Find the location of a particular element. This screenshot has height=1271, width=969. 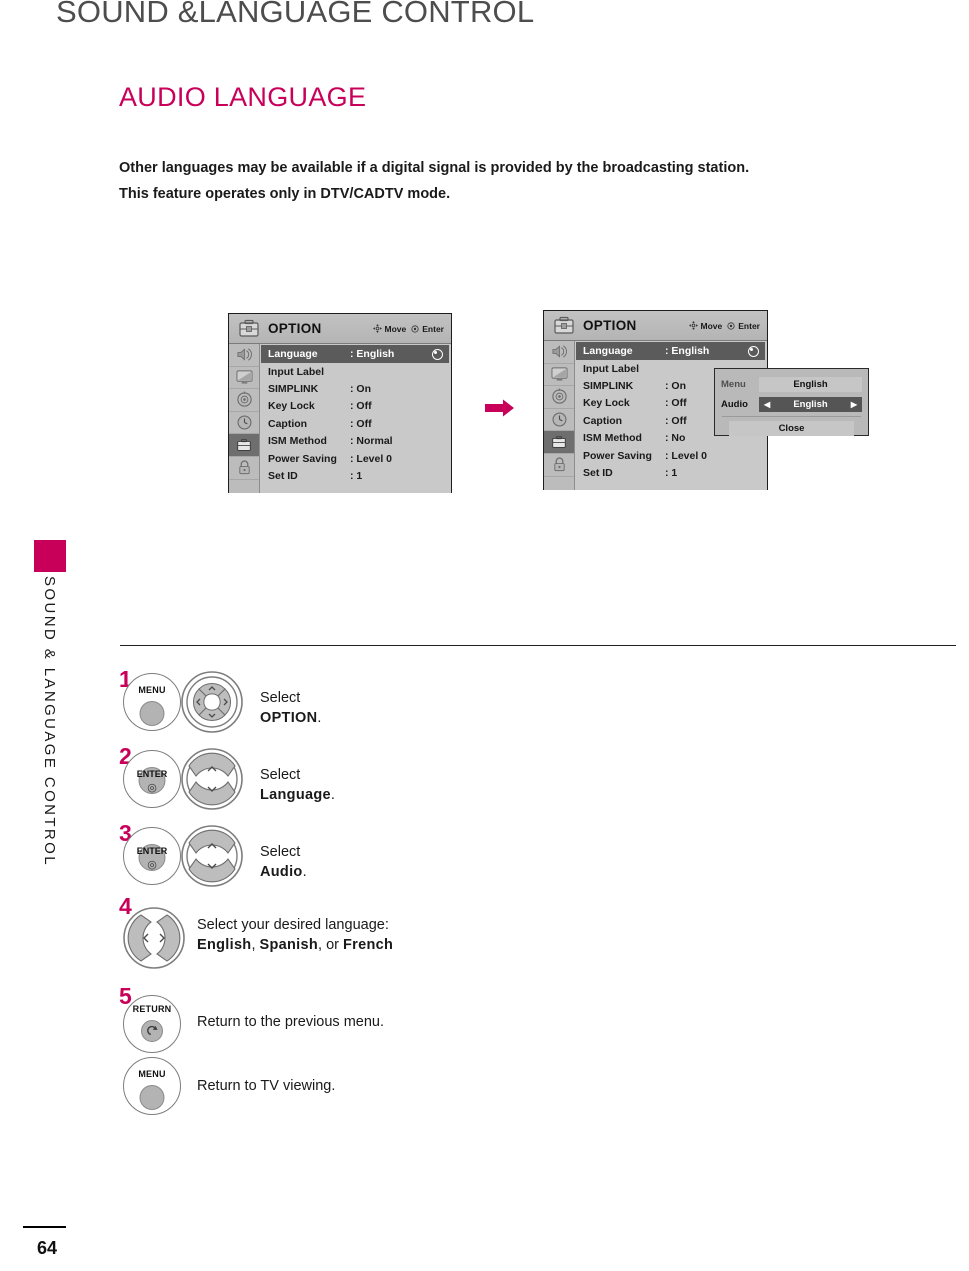

osd-title-2: OPTION is located at coordinates (610, 325).